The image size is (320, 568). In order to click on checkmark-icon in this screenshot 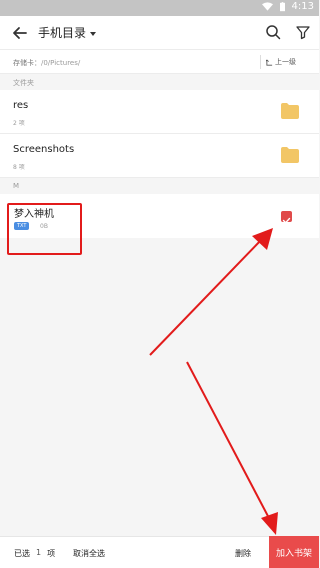, I will do `click(286, 220)`.